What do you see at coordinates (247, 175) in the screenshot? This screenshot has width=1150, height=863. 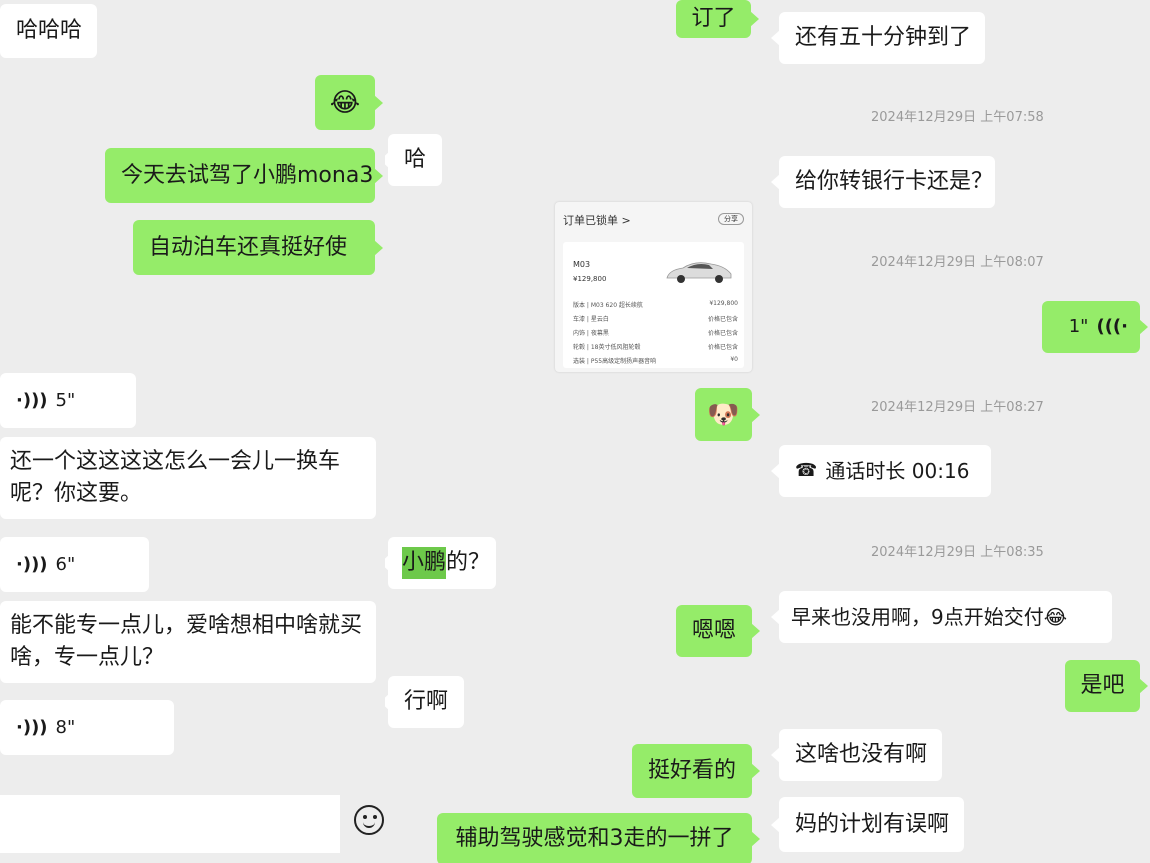 I see `message-text: 今天去试驾了小鹏mona3` at bounding box center [247, 175].